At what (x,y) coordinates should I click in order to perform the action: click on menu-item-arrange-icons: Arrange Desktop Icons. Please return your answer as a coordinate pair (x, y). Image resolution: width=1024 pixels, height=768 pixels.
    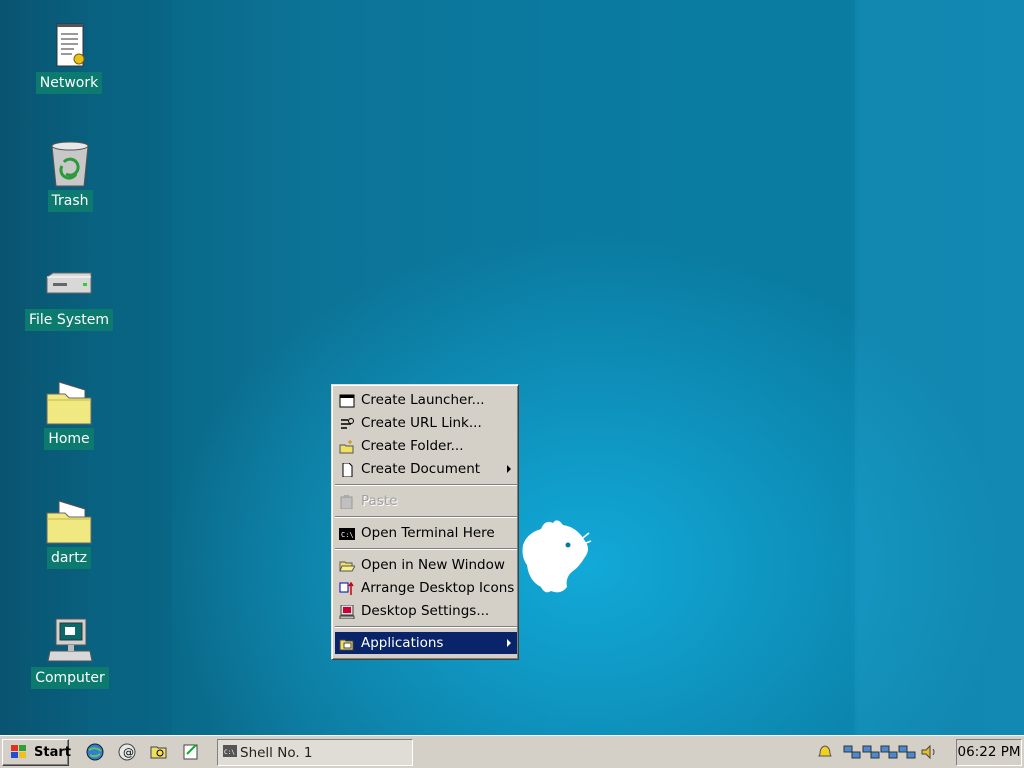
    Looking at the image, I should click on (426, 588).